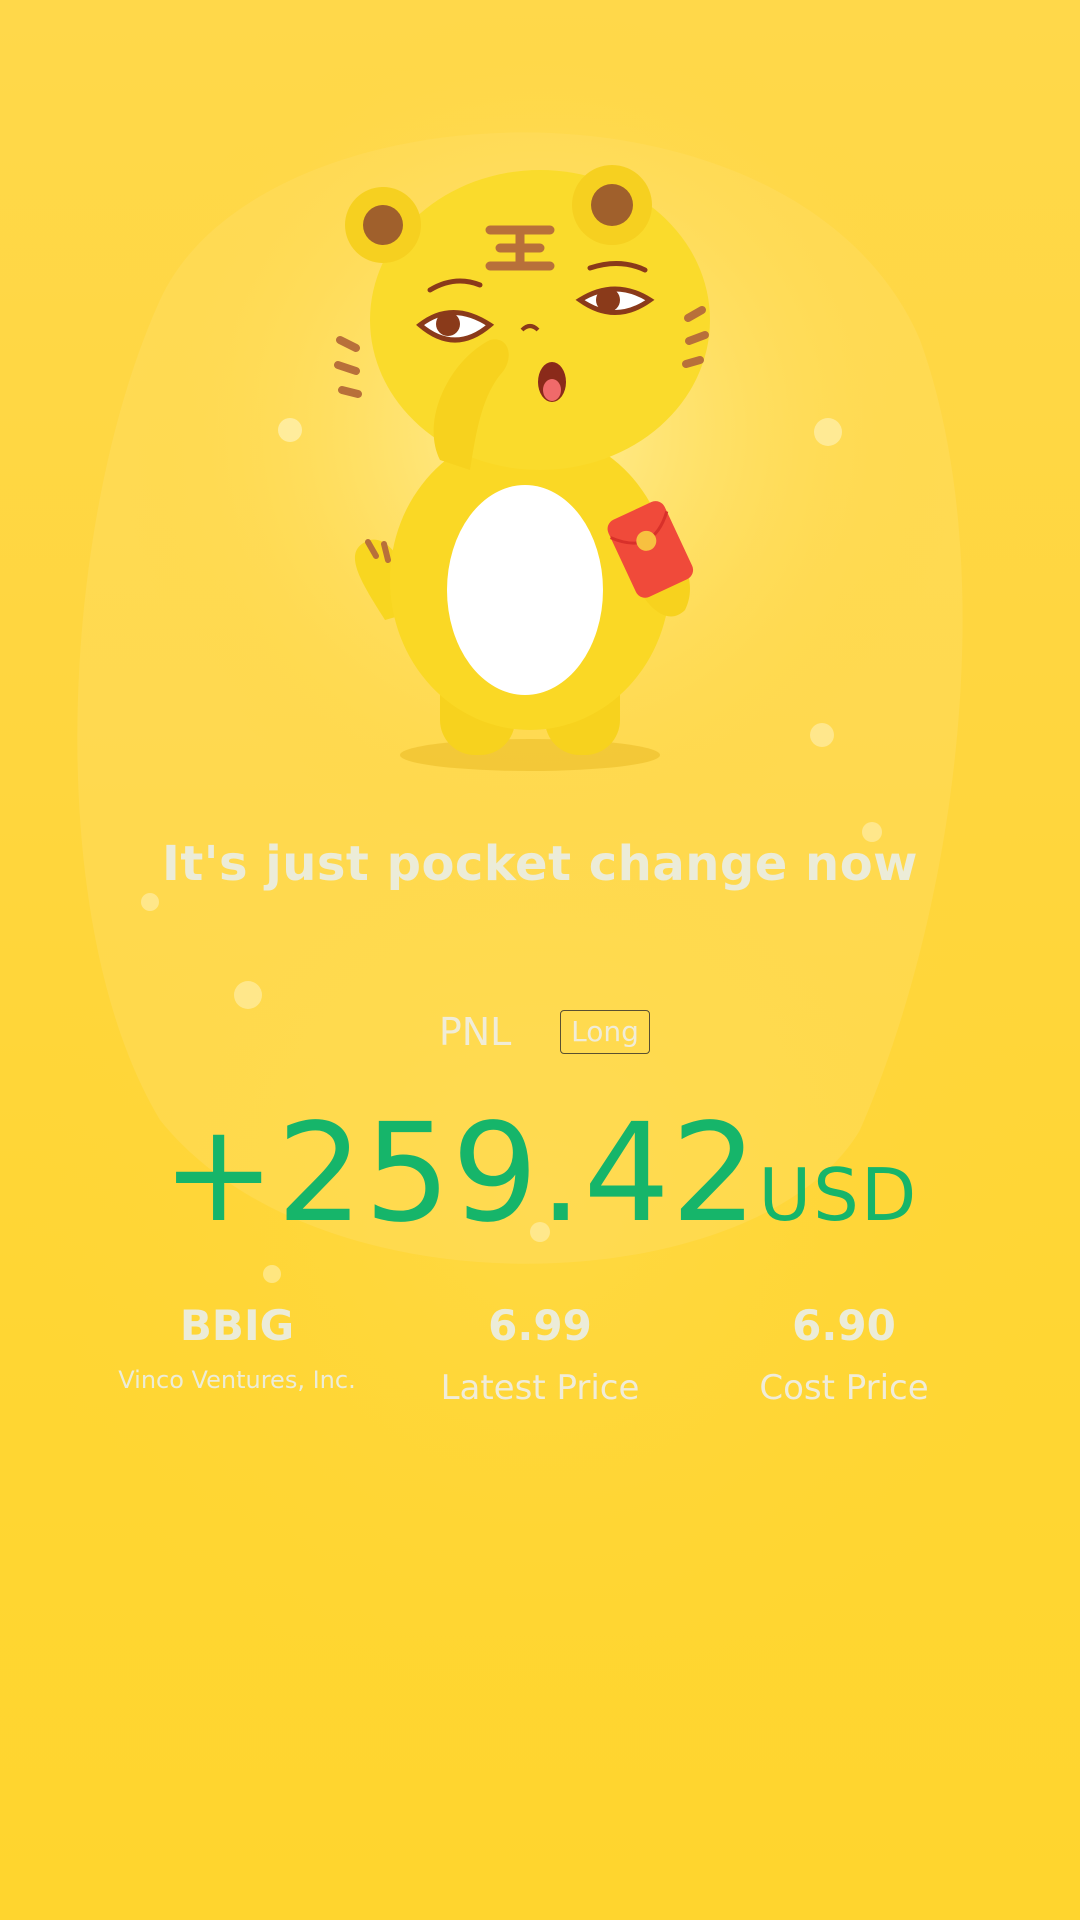 The width and height of the screenshot is (1080, 1920). I want to click on cost-price-value: 6.90, so click(844, 1325).